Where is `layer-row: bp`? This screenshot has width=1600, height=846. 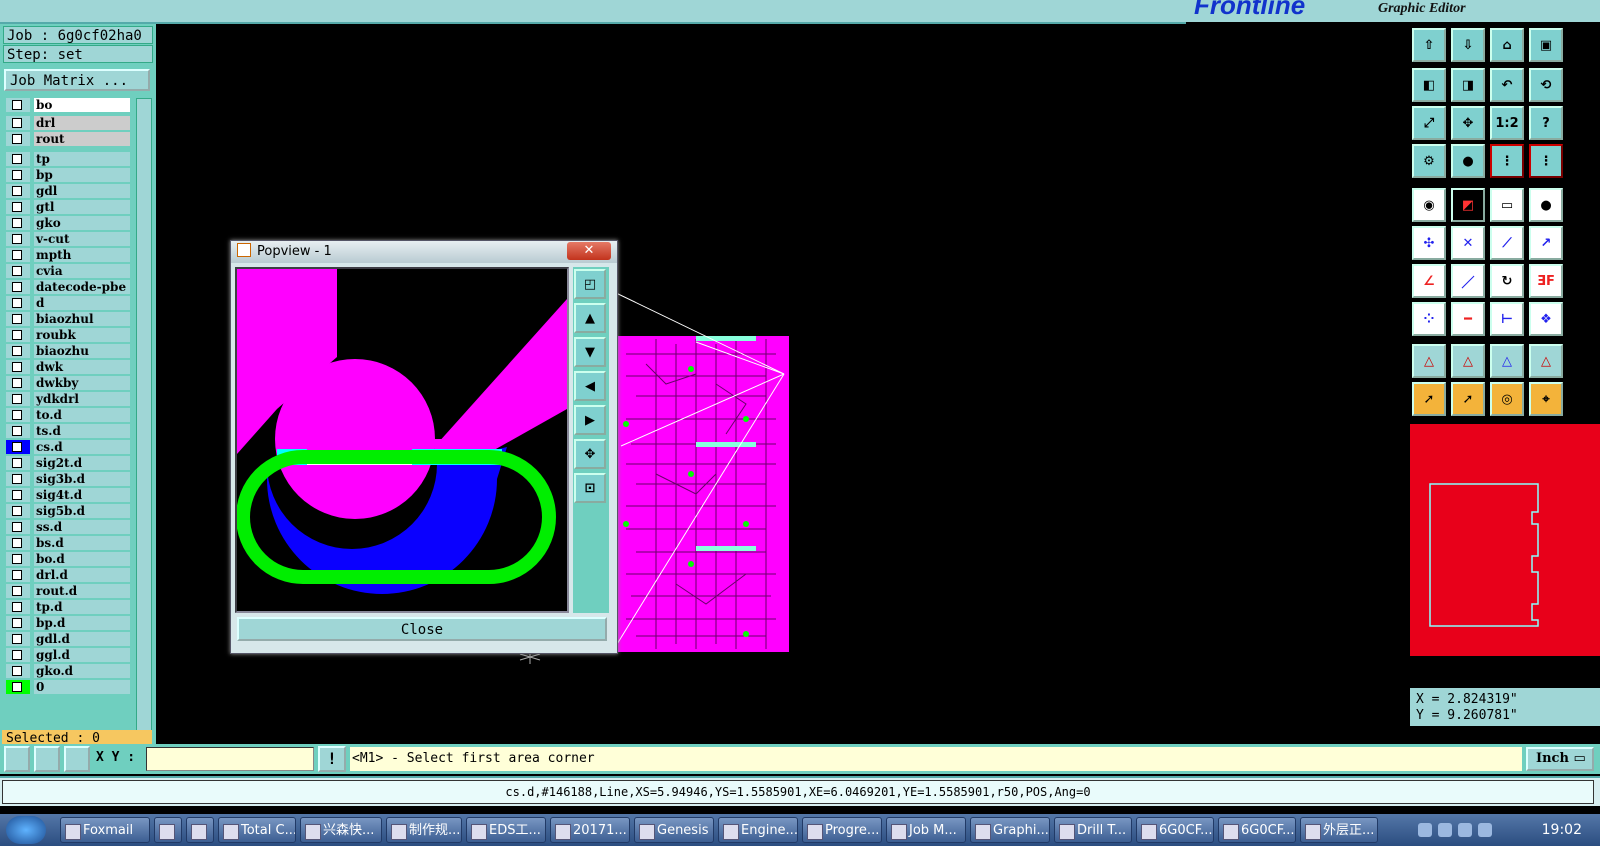
layer-row: bp is located at coordinates (68, 175).